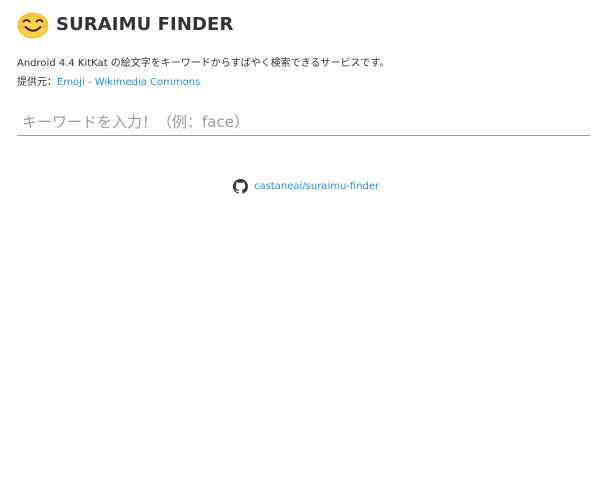 Image resolution: width=600 pixels, height=504 pixels. I want to click on credit-line: 提供元：Emoji - Wikimedia Commons, so click(108, 80).